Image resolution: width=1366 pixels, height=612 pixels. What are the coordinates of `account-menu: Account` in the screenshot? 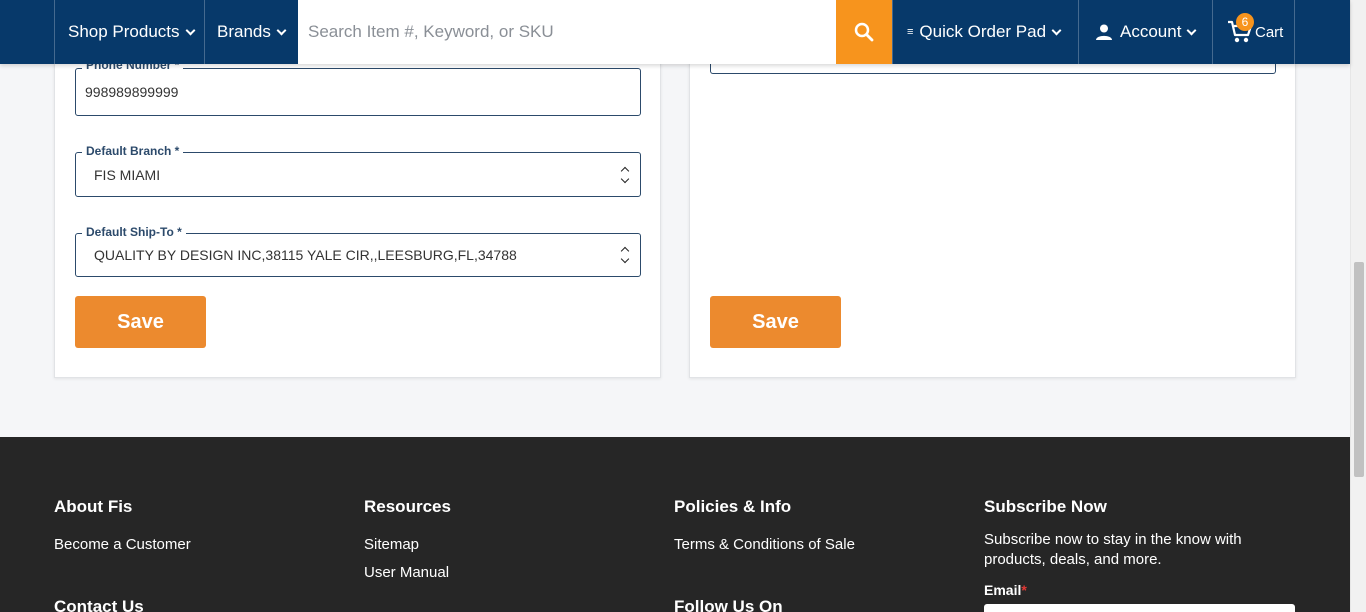 It's located at (1145, 32).